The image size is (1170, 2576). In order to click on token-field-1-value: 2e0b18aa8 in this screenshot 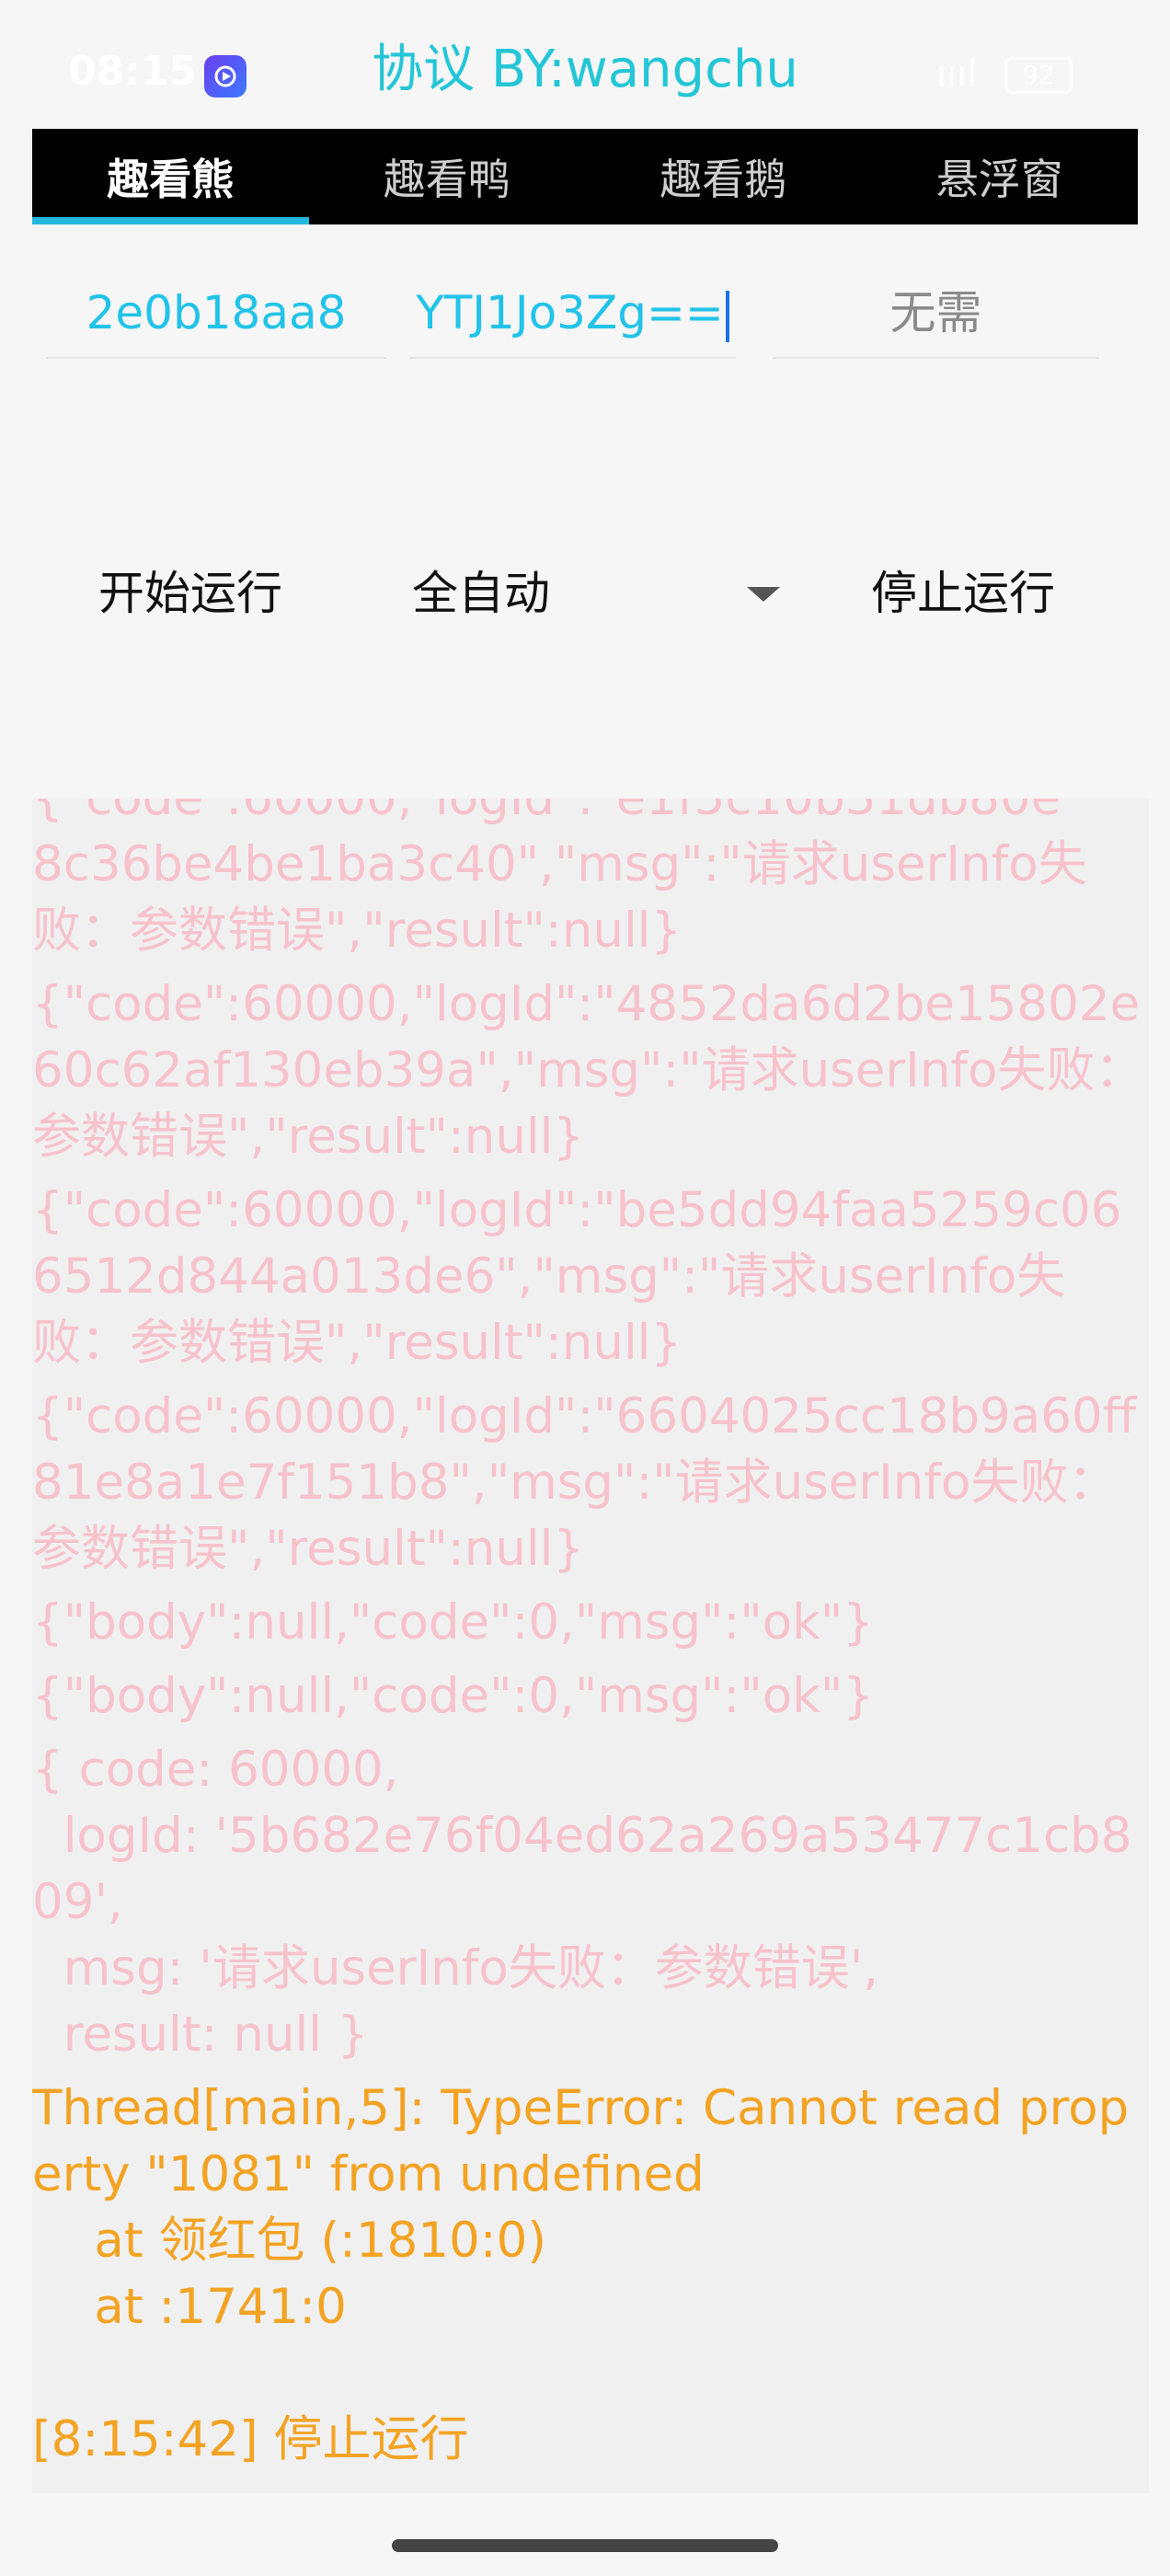, I will do `click(216, 312)`.